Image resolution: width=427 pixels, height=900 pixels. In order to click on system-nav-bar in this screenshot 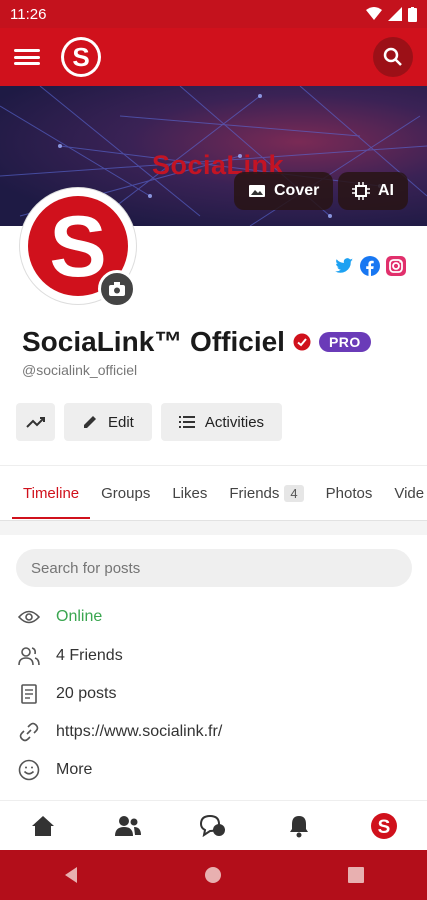, I will do `click(213, 875)`.